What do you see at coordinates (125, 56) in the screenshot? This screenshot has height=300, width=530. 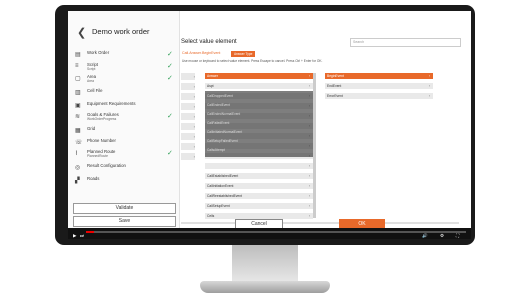 I see `sidebar-item: ▤ Work Order ✓` at bounding box center [125, 56].